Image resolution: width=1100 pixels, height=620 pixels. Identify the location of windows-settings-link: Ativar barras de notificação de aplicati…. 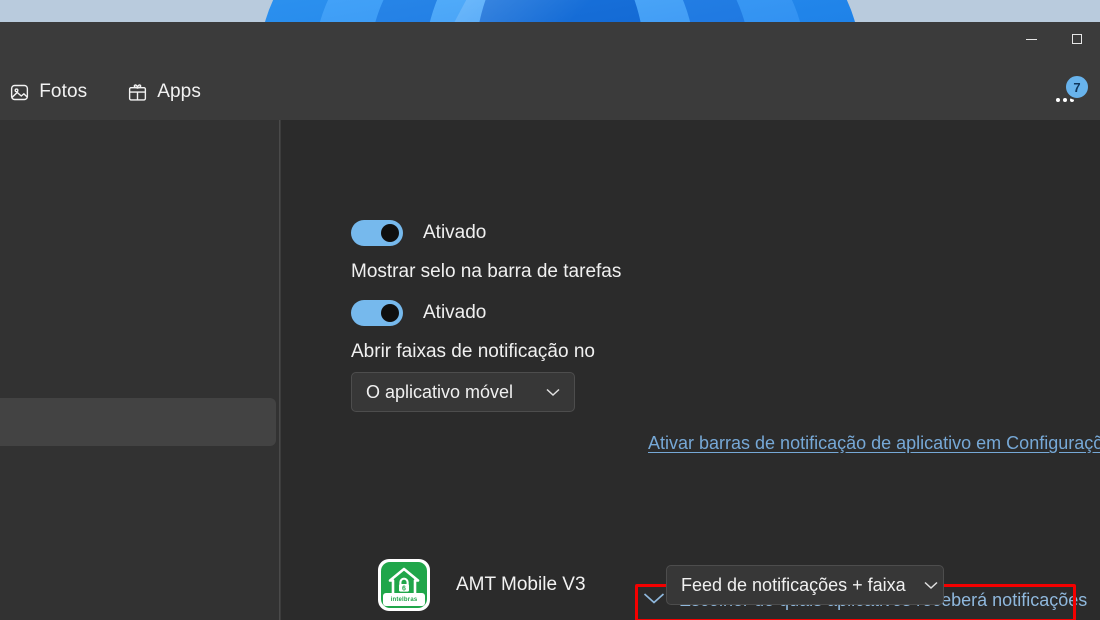
(874, 443).